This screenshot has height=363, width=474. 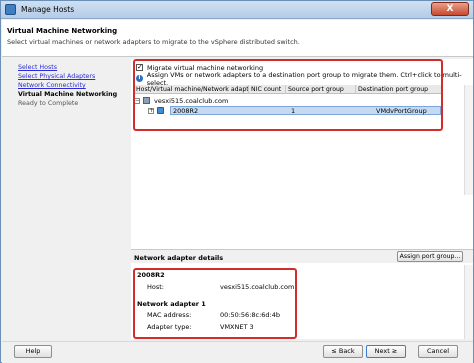 What do you see at coordinates (386, 351) in the screenshot?
I see `next-button: Next ≥` at bounding box center [386, 351].